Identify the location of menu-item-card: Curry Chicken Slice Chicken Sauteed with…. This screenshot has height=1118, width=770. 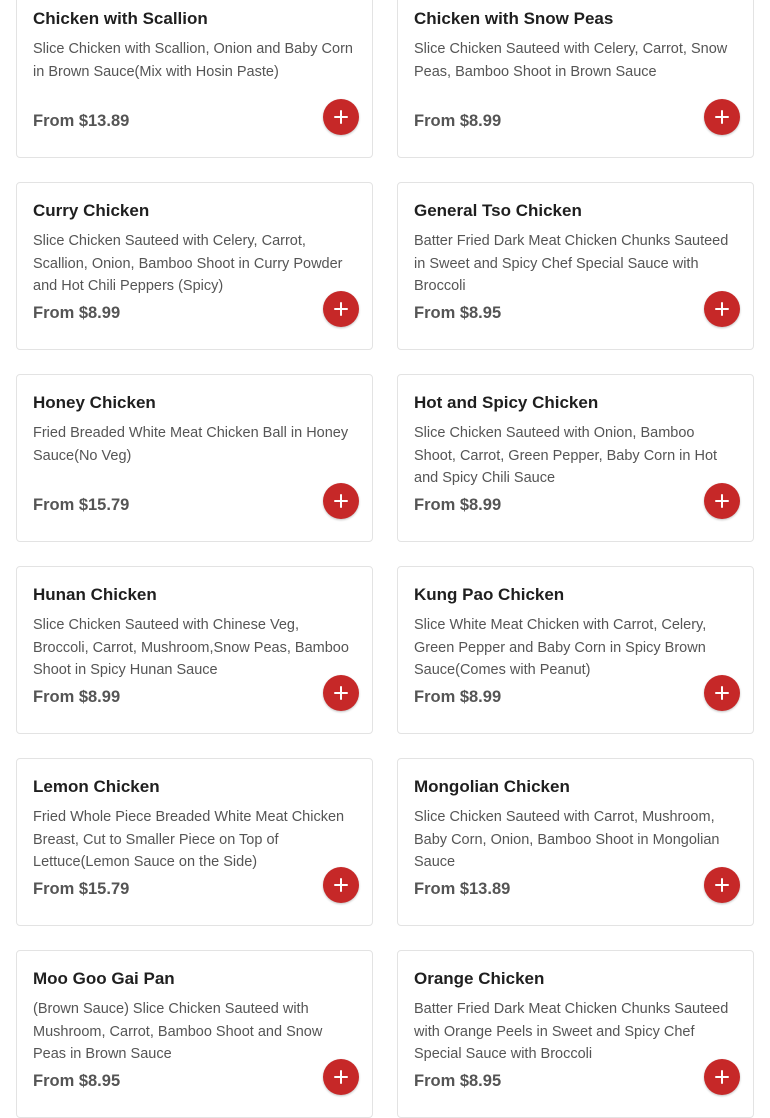
(194, 266).